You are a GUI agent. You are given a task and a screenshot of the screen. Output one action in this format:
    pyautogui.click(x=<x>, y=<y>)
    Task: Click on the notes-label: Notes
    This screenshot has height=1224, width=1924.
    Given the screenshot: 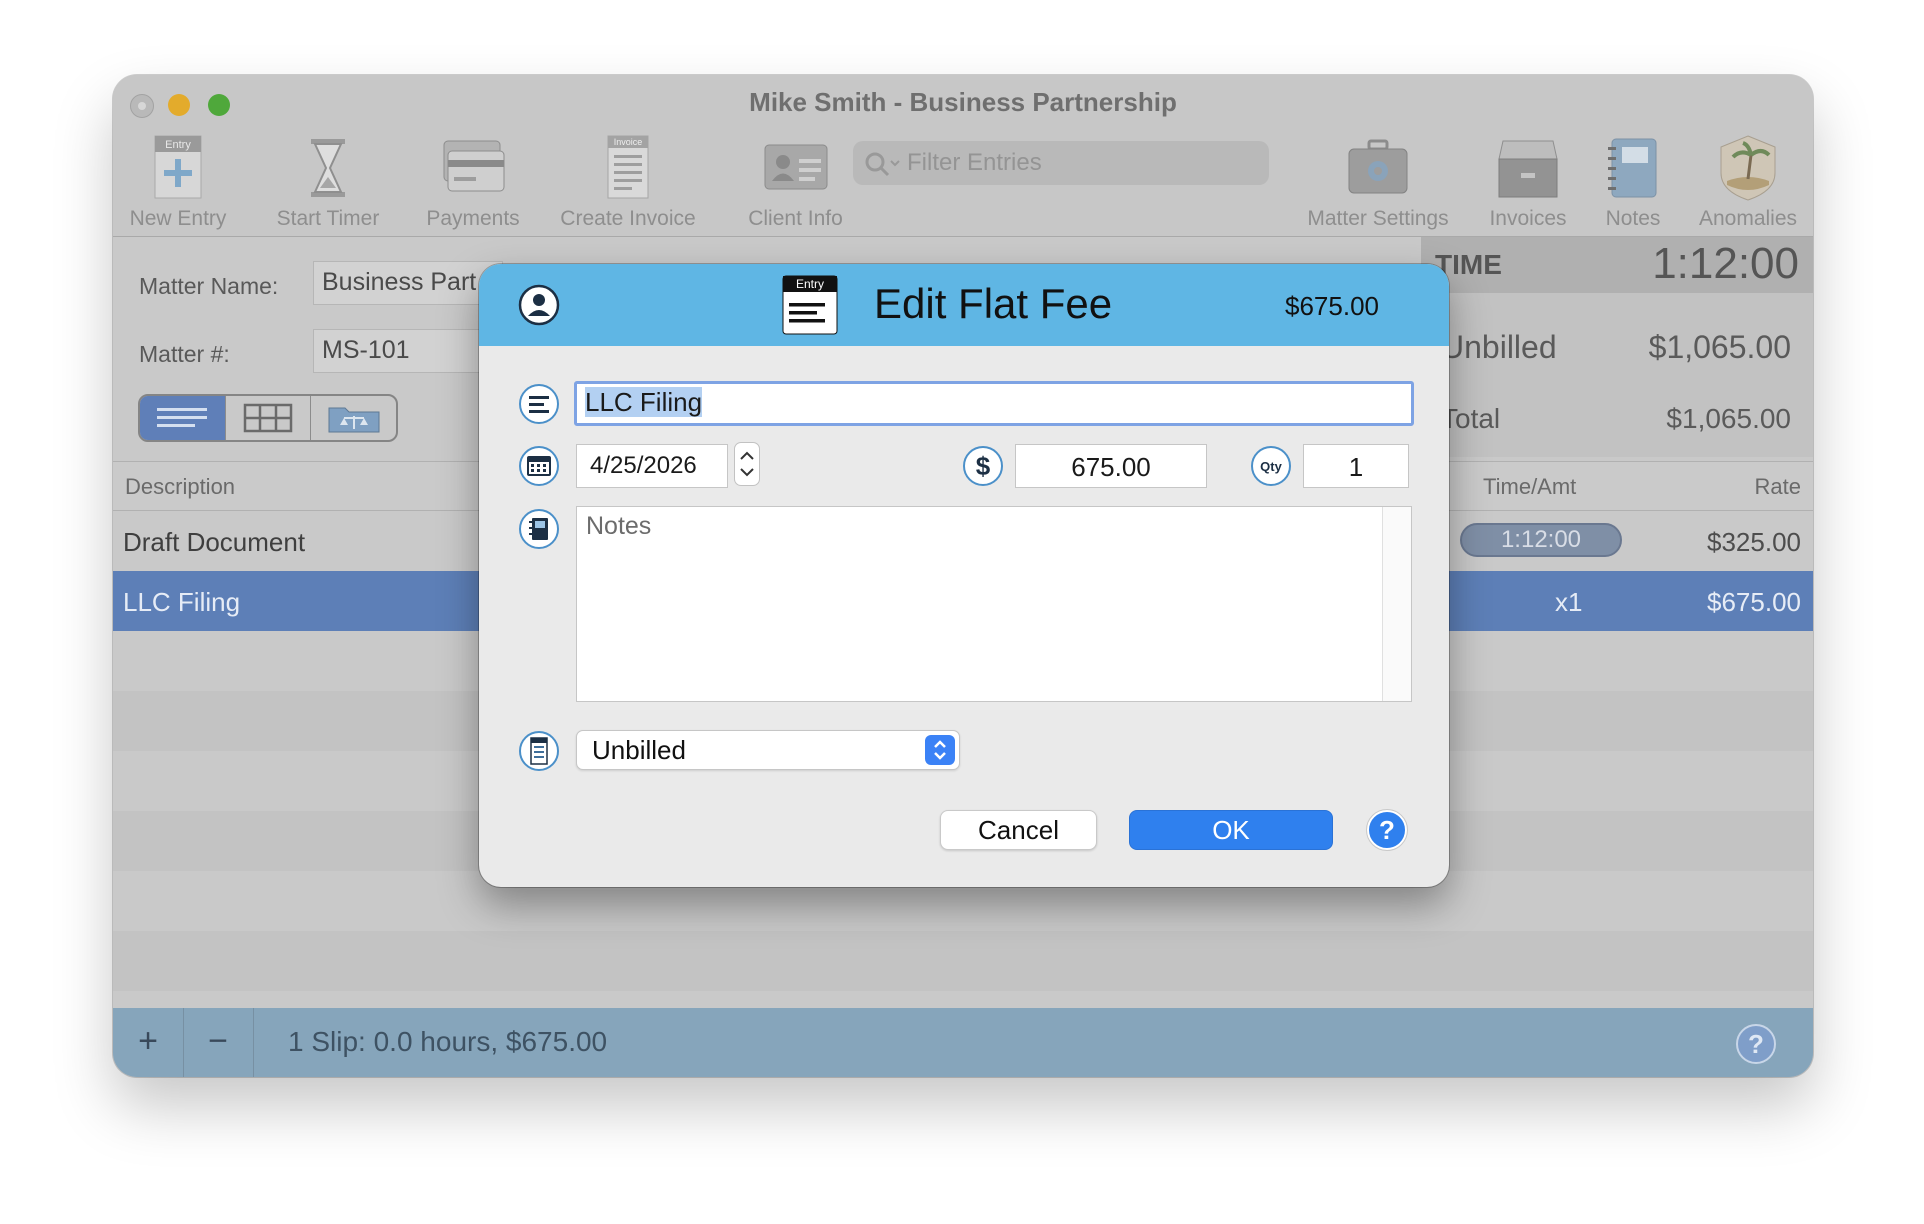 What is the action you would take?
    pyautogui.click(x=1633, y=218)
    